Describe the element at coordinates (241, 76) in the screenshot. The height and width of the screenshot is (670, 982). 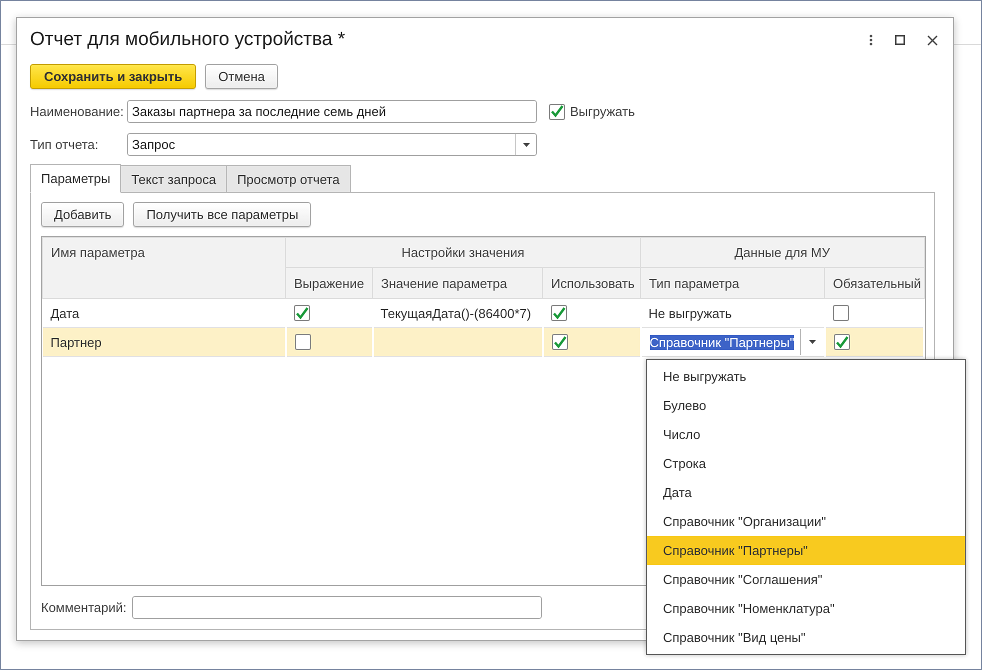
I see `toolbar-button: Отмена` at that location.